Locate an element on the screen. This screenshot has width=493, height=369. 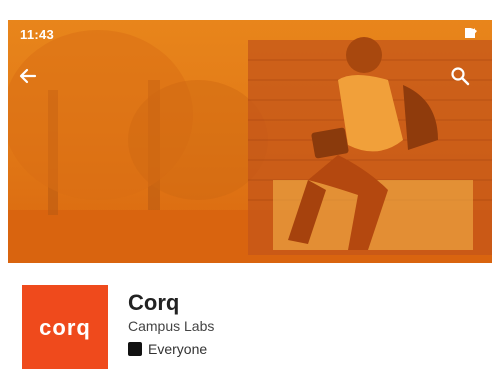
content-rating-label: Everyone is located at coordinates (178, 349).